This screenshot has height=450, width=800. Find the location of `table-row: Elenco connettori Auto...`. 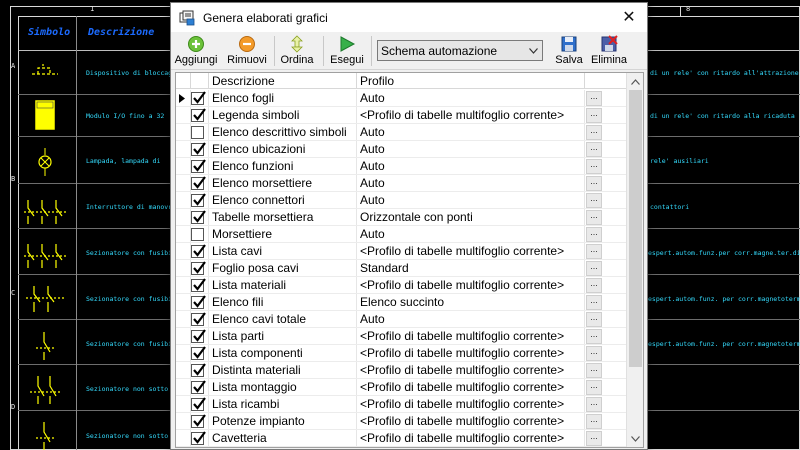

table-row: Elenco connettori Auto... is located at coordinates (403, 200).